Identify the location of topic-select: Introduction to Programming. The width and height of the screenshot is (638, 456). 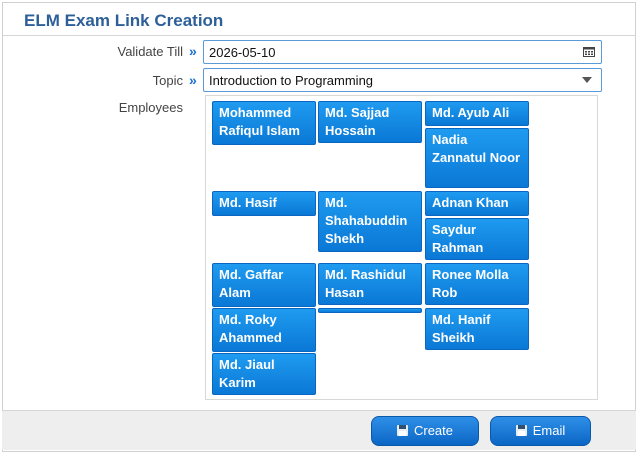
(402, 80).